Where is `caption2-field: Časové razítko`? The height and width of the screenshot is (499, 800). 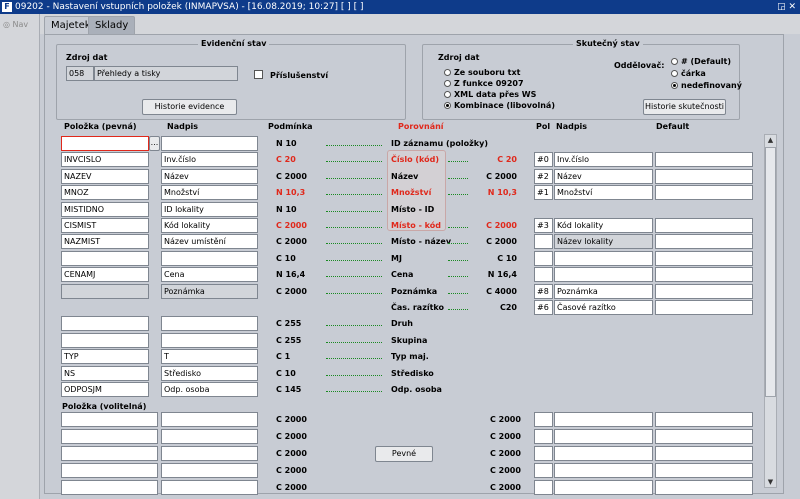
caption2-field: Časové razítko is located at coordinates (603, 307).